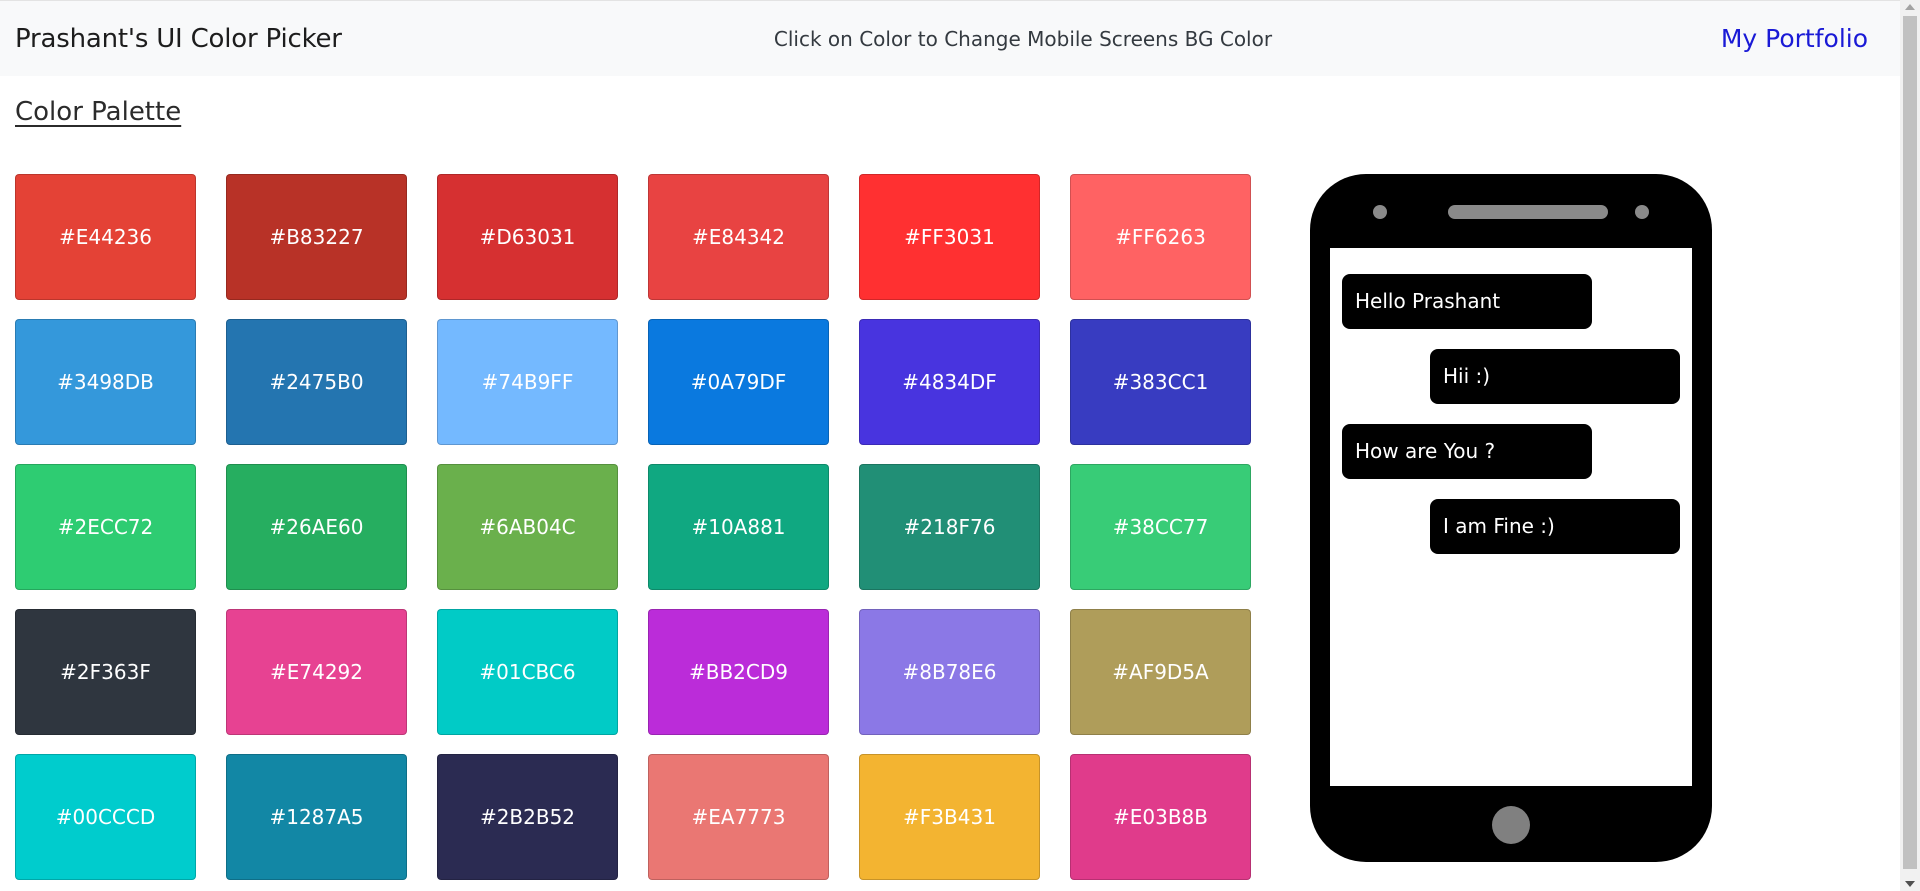  I want to click on camera-dot-icon, so click(1380, 212).